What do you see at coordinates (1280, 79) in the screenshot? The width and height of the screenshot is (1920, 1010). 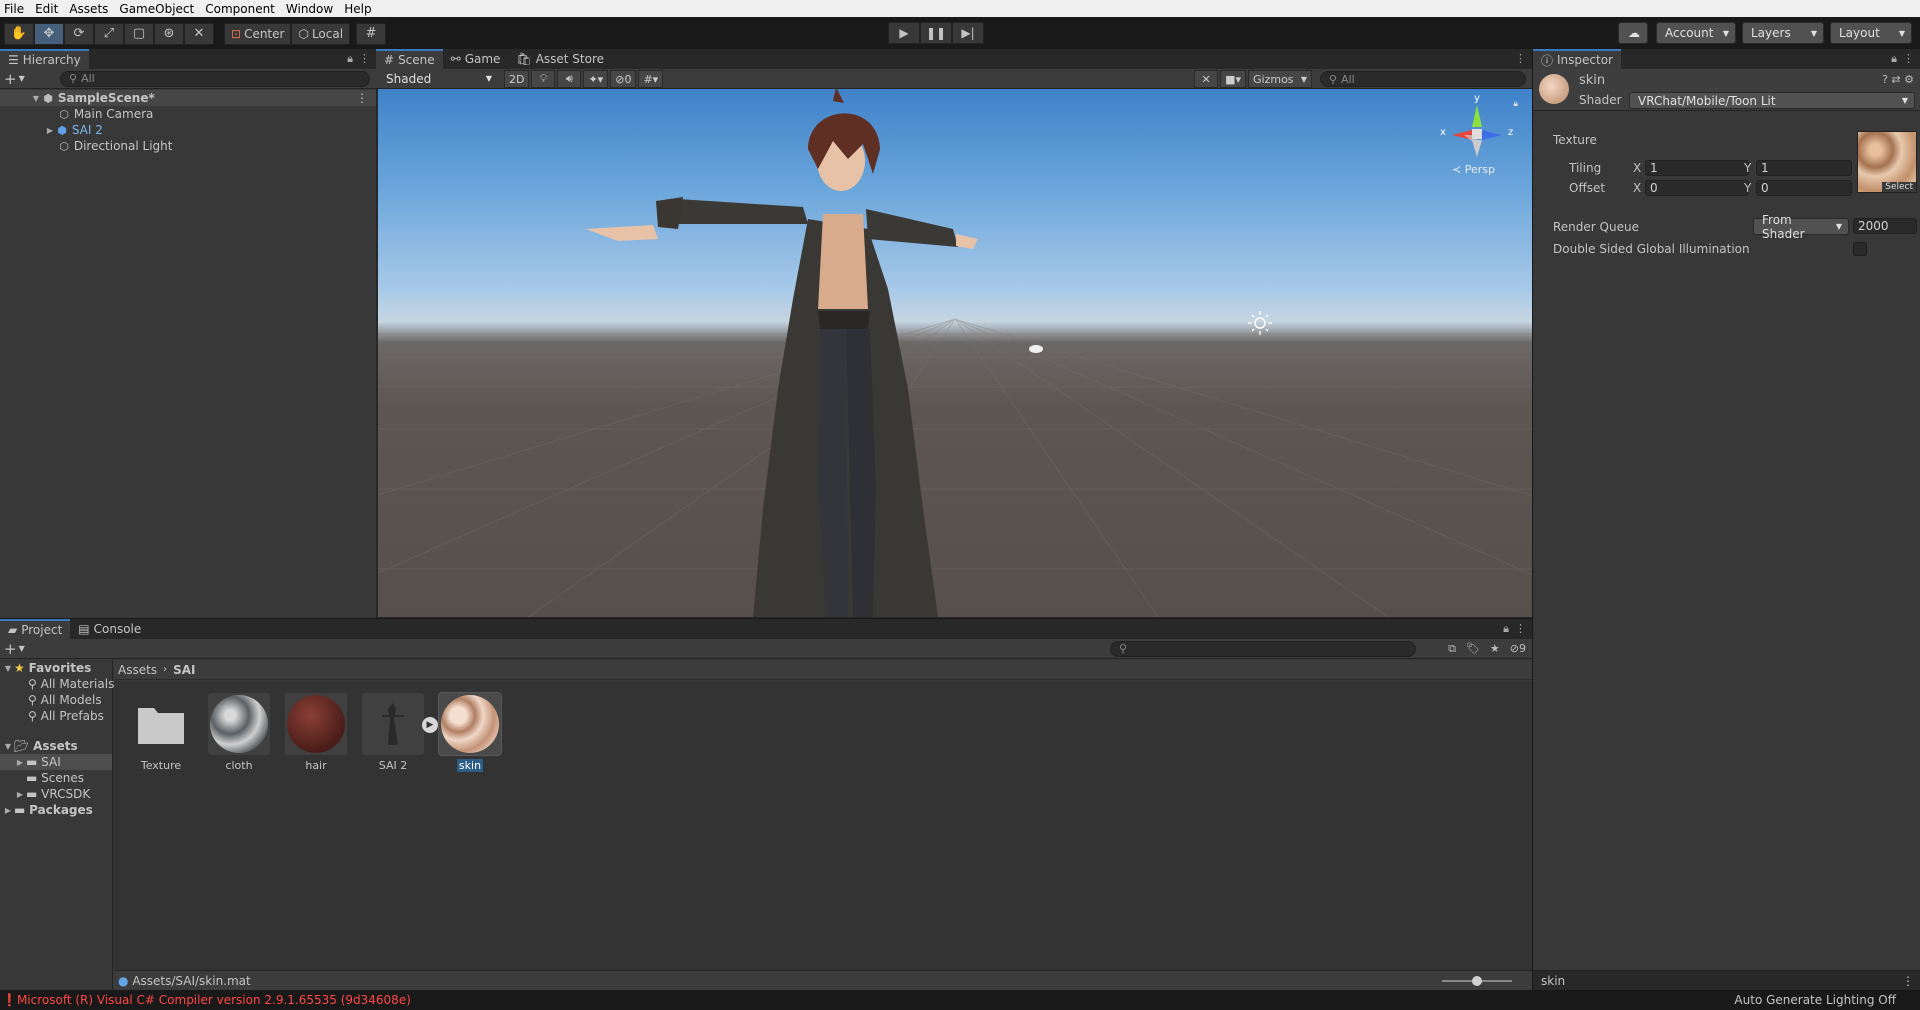 I see `gizmos-dropdown: Gizmos ▼` at bounding box center [1280, 79].